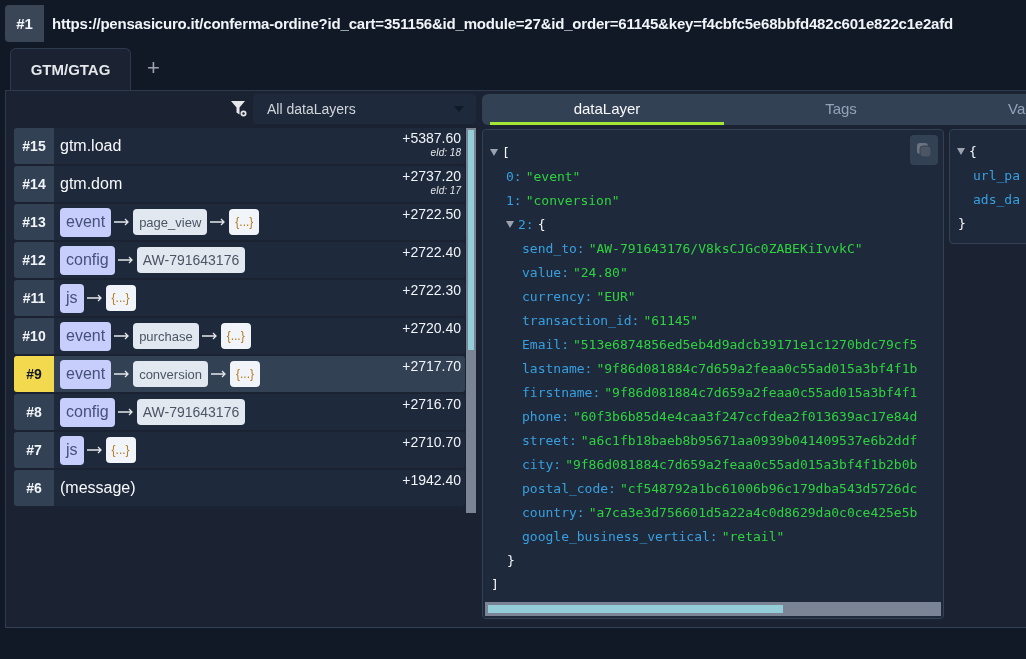 The width and height of the screenshot is (1026, 659). What do you see at coordinates (24, 23) in the screenshot?
I see `page-number-badge: #1` at bounding box center [24, 23].